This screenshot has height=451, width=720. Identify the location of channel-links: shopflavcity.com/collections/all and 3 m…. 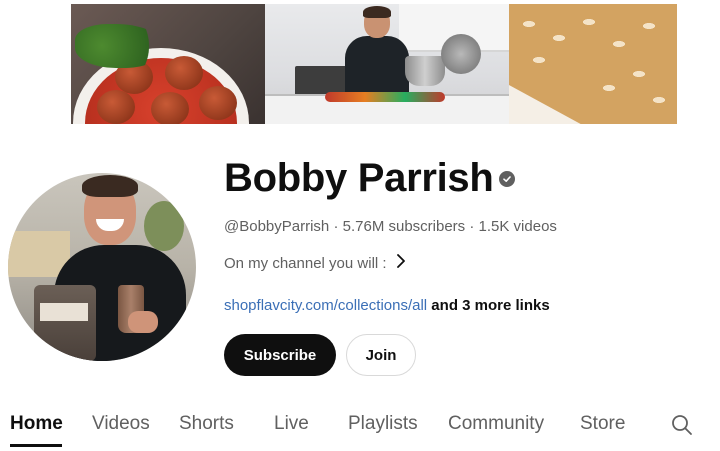
(387, 306).